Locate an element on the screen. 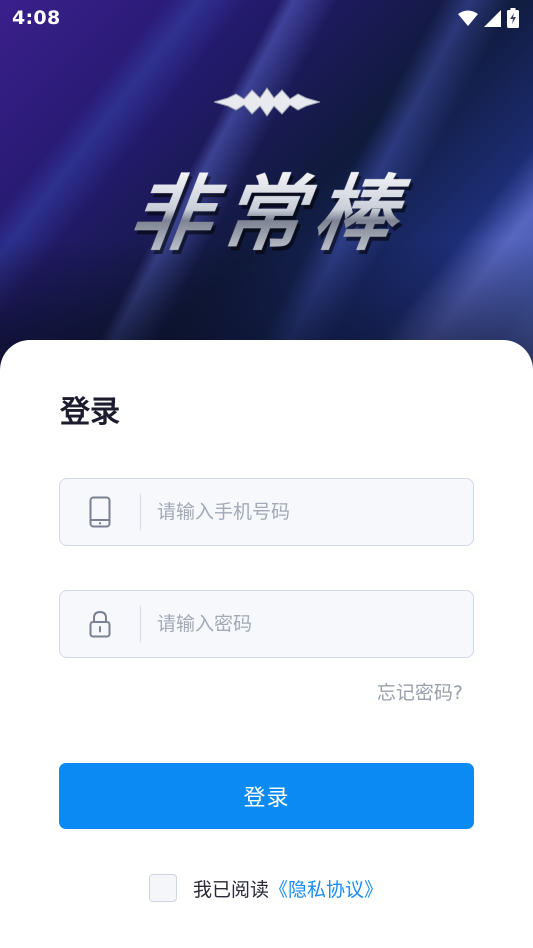 The width and height of the screenshot is (533, 948). password-field is located at coordinates (266, 624).